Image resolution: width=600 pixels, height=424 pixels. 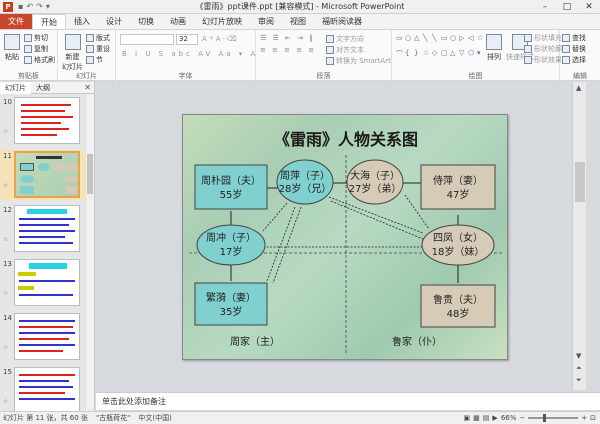 I want to click on replace-icon, so click(x=566, y=49).